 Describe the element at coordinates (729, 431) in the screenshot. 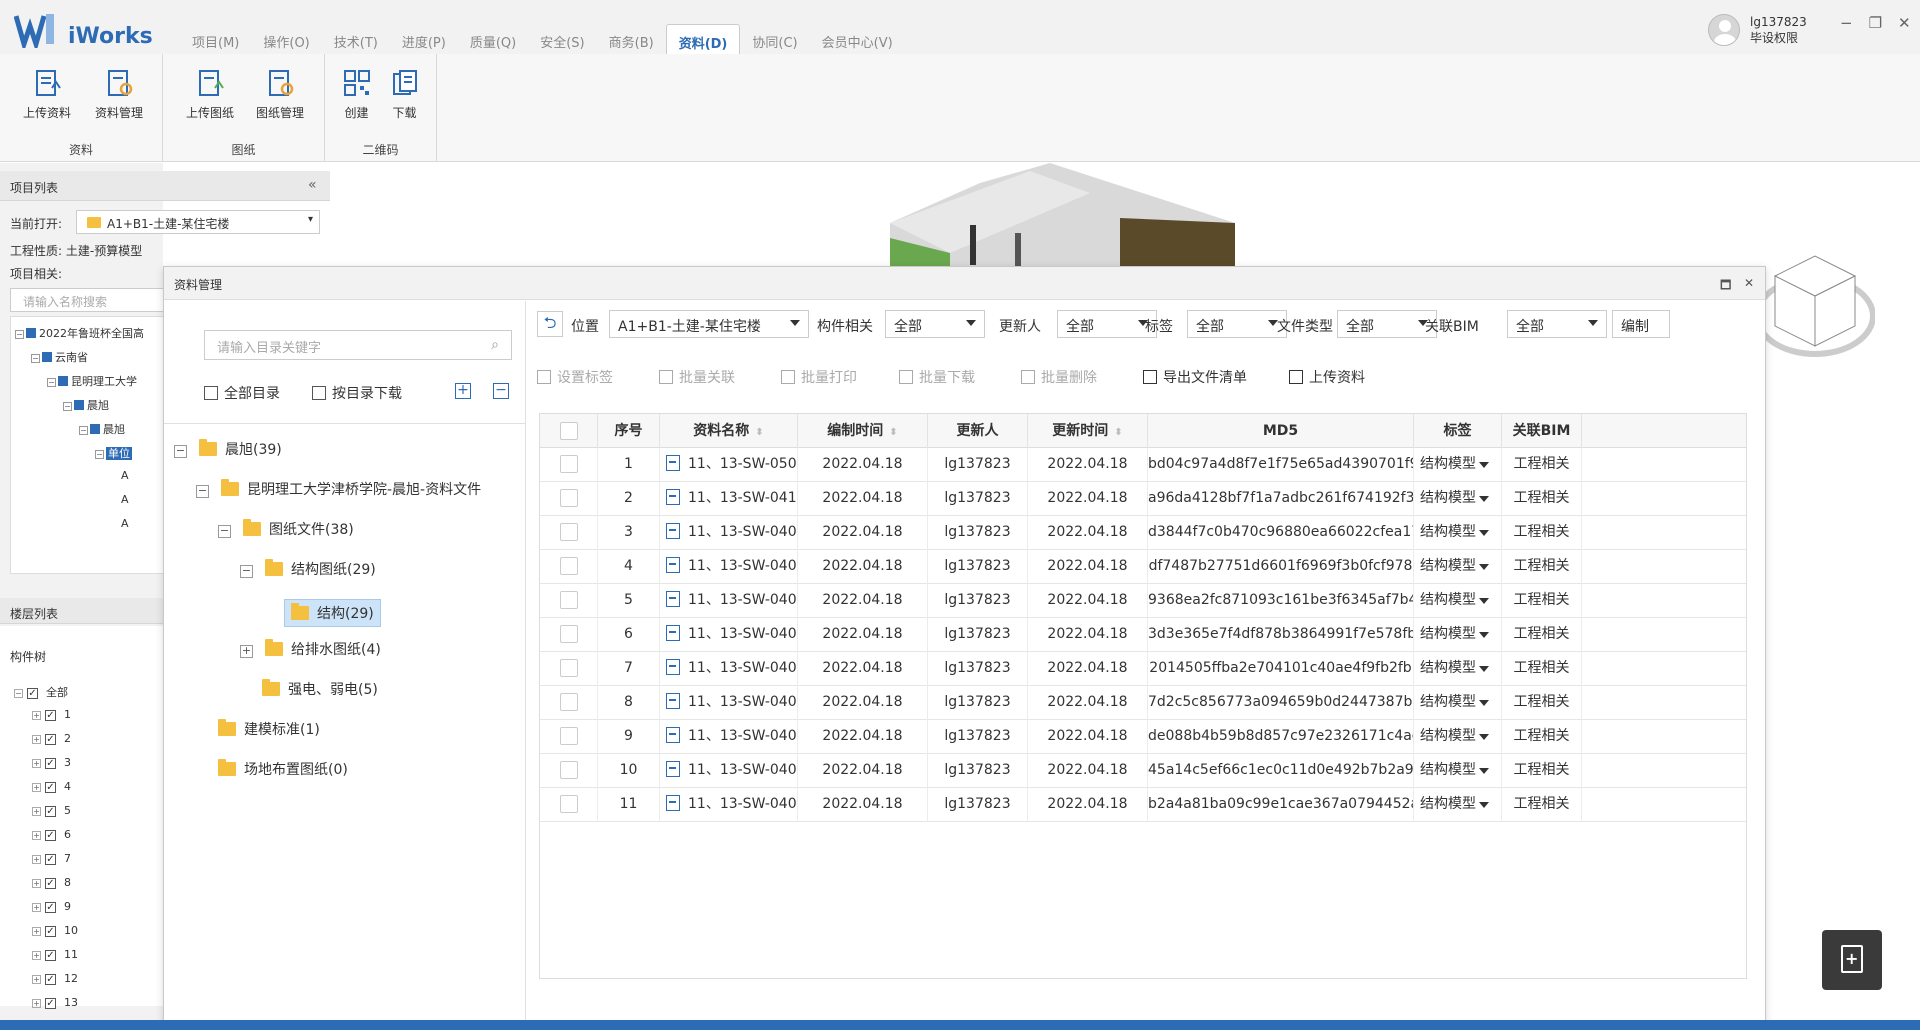

I see `column-header: 资料名称 ⬍` at that location.